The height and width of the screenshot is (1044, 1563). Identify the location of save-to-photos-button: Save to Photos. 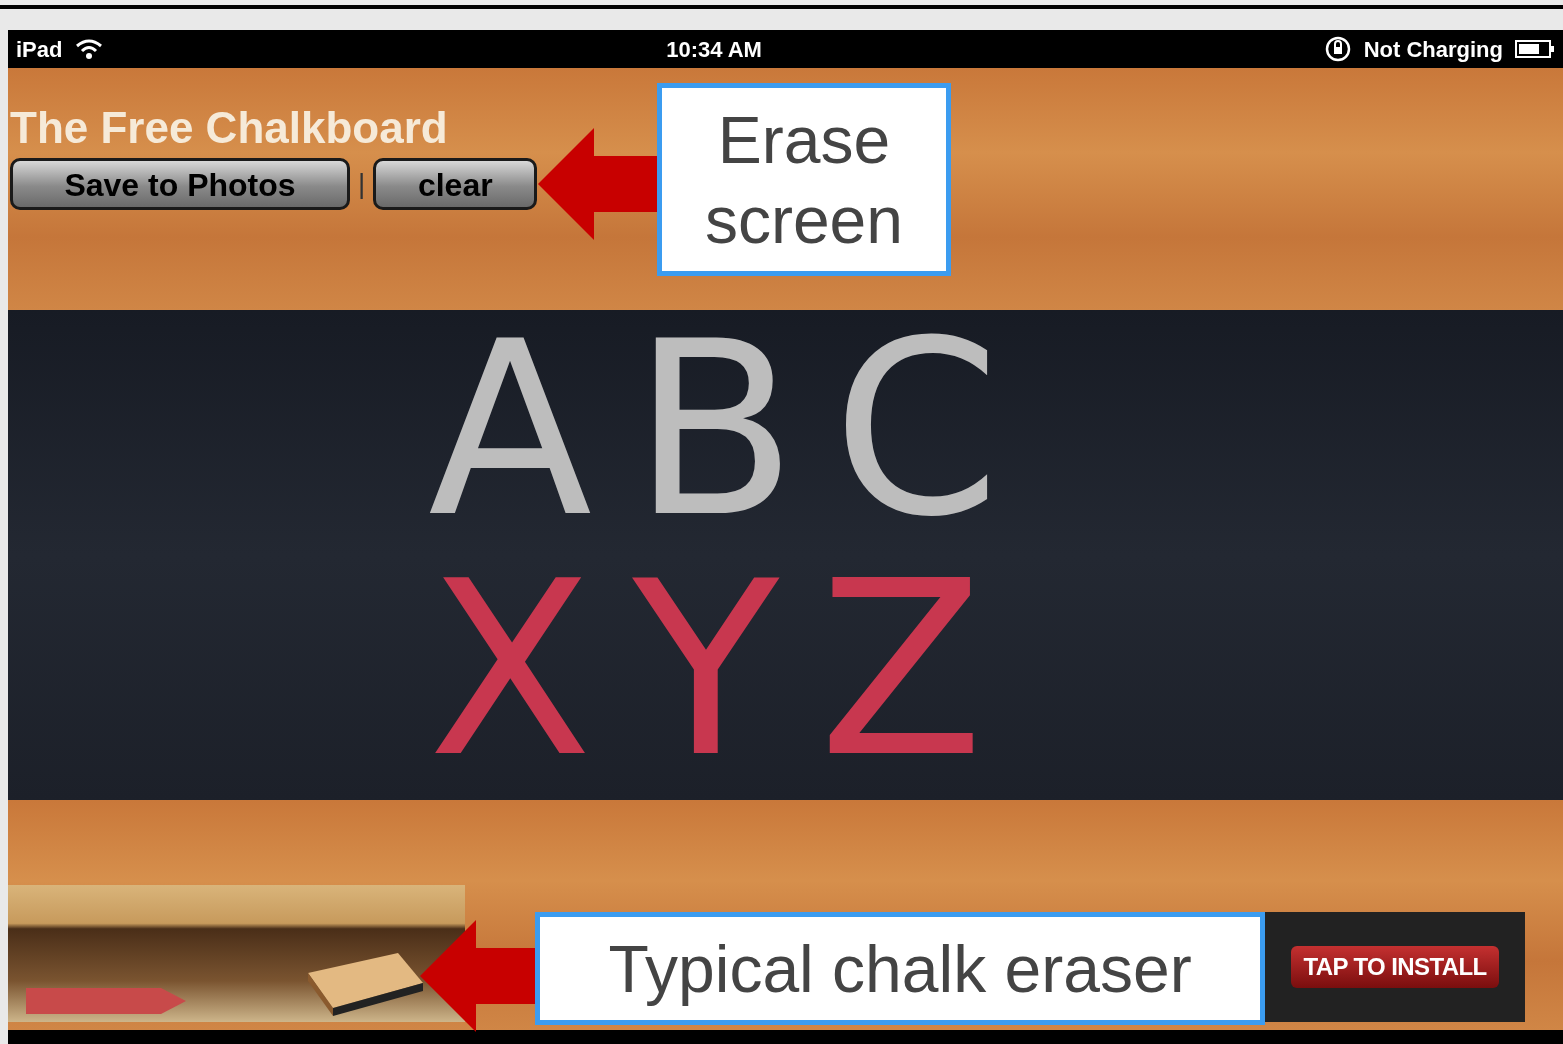
(180, 184).